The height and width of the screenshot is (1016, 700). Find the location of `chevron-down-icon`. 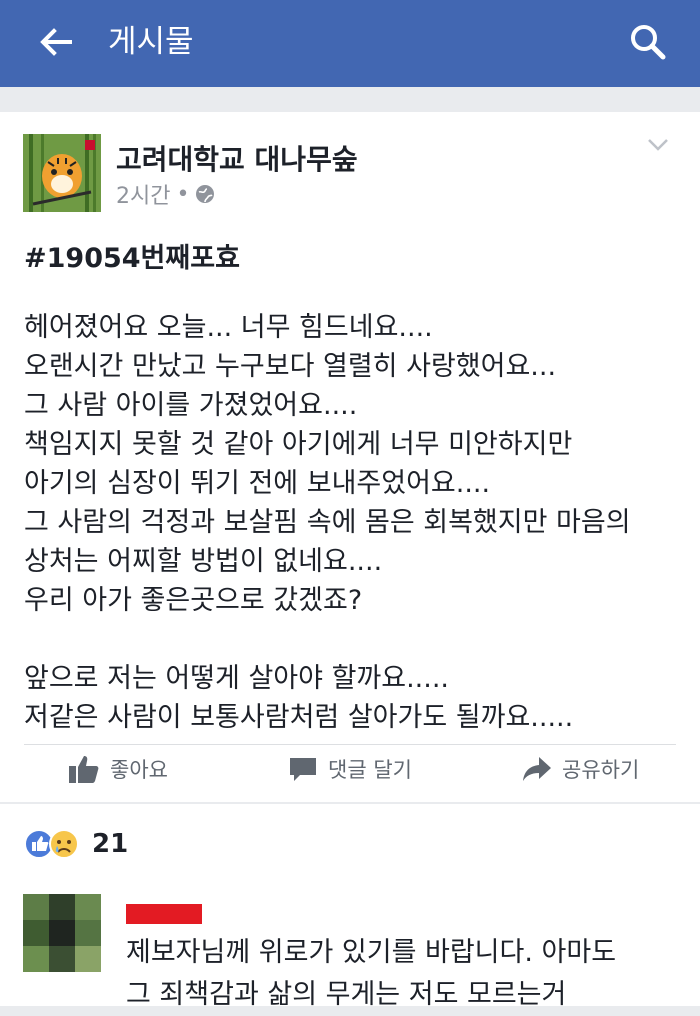

chevron-down-icon is located at coordinates (658, 145).